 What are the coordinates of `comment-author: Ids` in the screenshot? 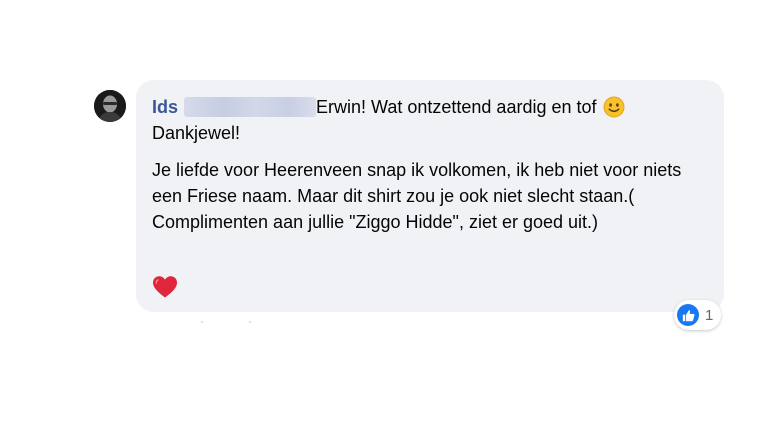 It's located at (165, 107).